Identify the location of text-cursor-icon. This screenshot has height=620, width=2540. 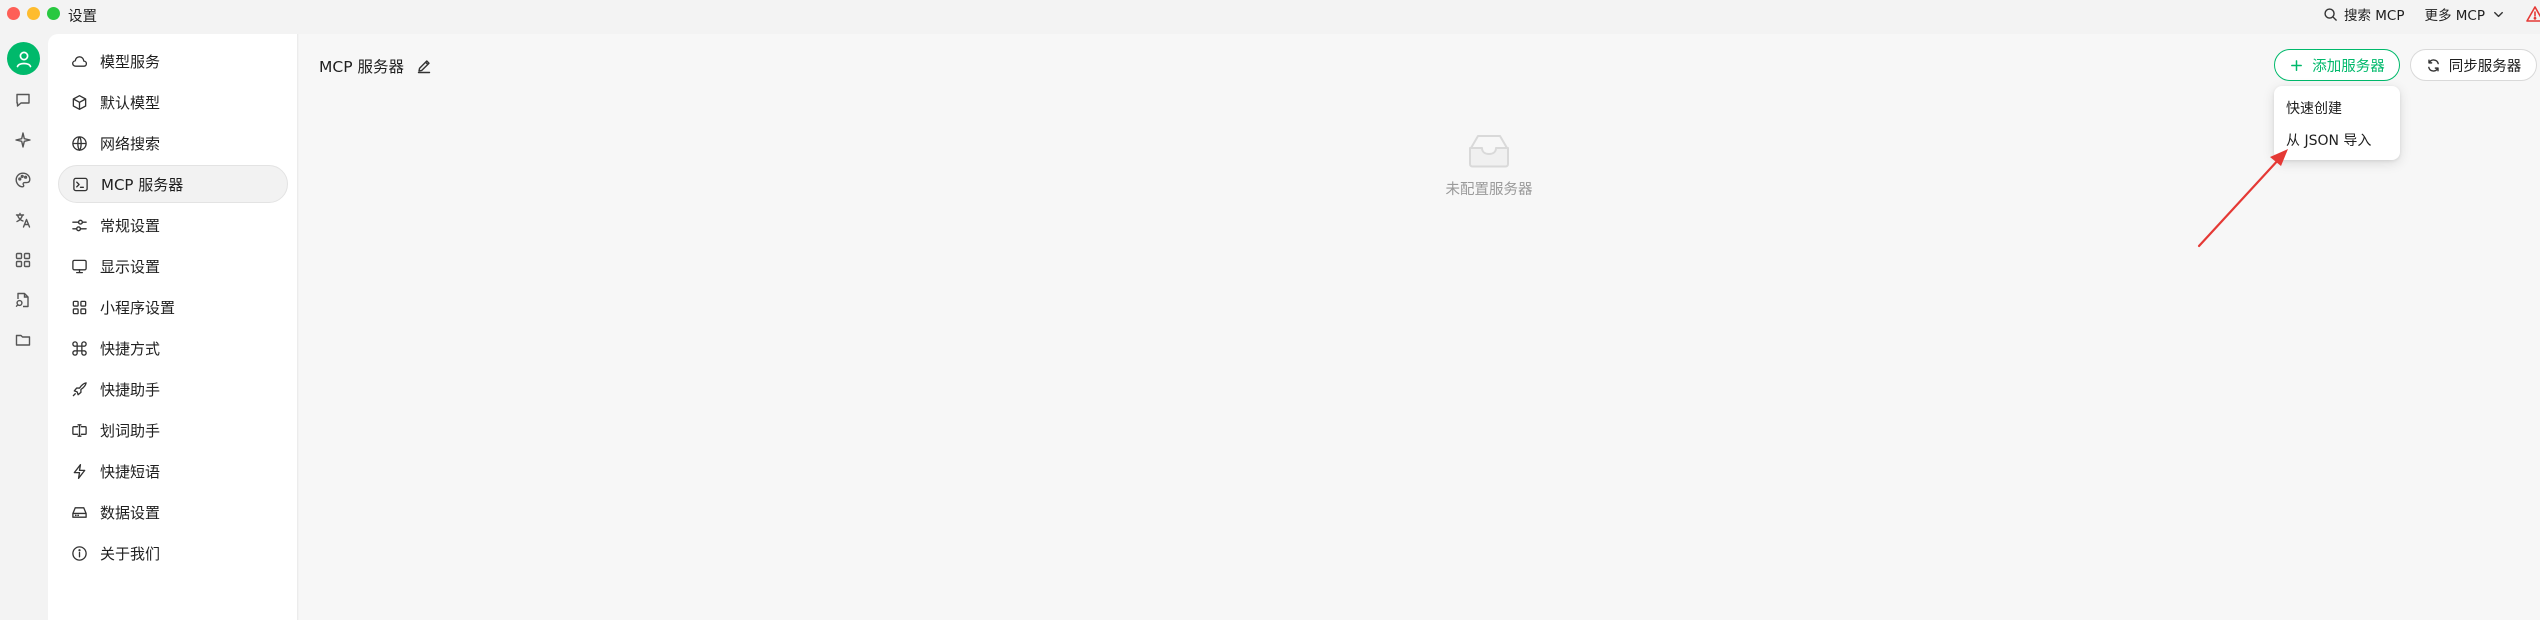
(79, 430).